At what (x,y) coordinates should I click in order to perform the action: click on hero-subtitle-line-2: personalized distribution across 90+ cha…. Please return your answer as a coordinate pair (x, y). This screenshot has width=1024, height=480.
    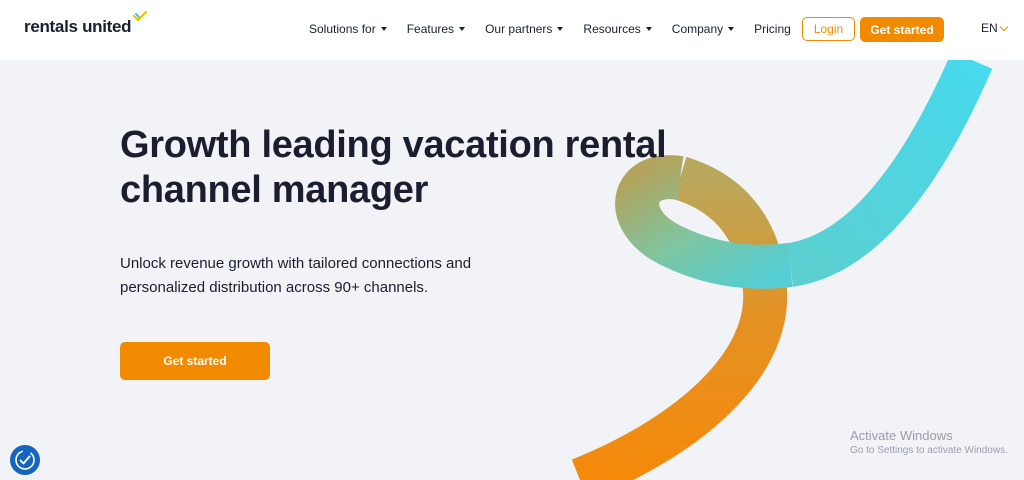
    Looking at the image, I should click on (274, 287).